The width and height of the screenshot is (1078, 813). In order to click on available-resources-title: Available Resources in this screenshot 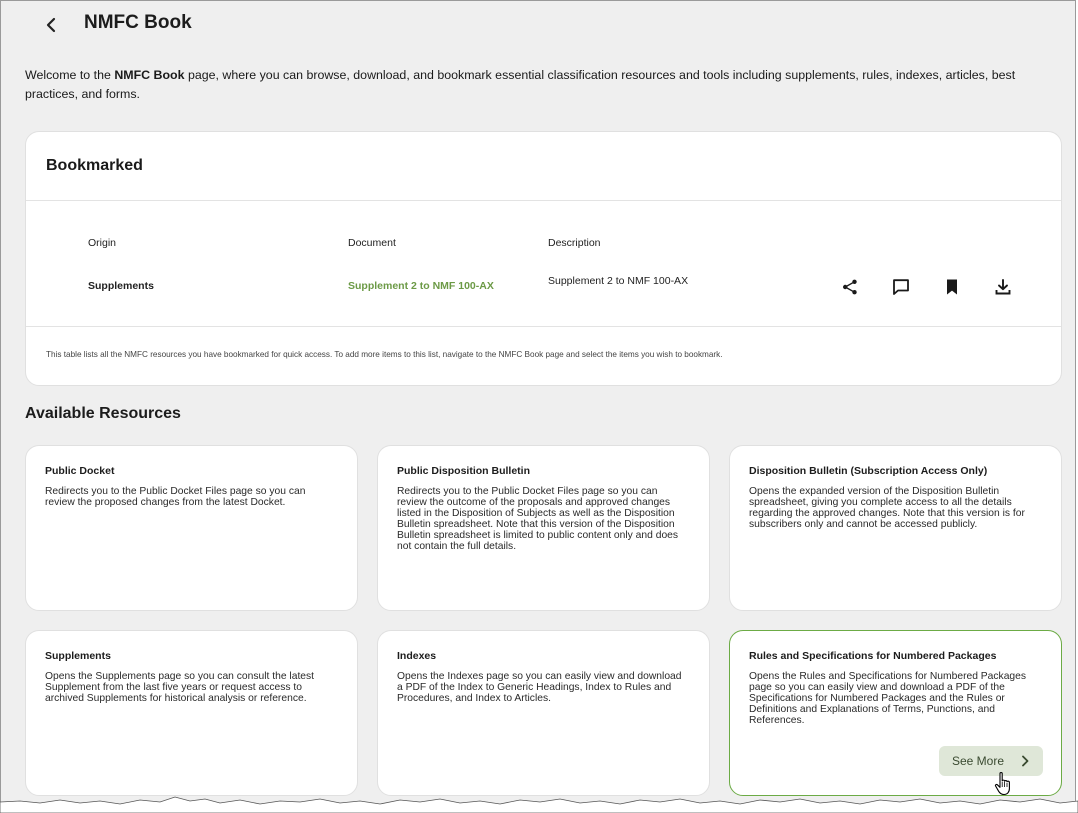, I will do `click(103, 413)`.